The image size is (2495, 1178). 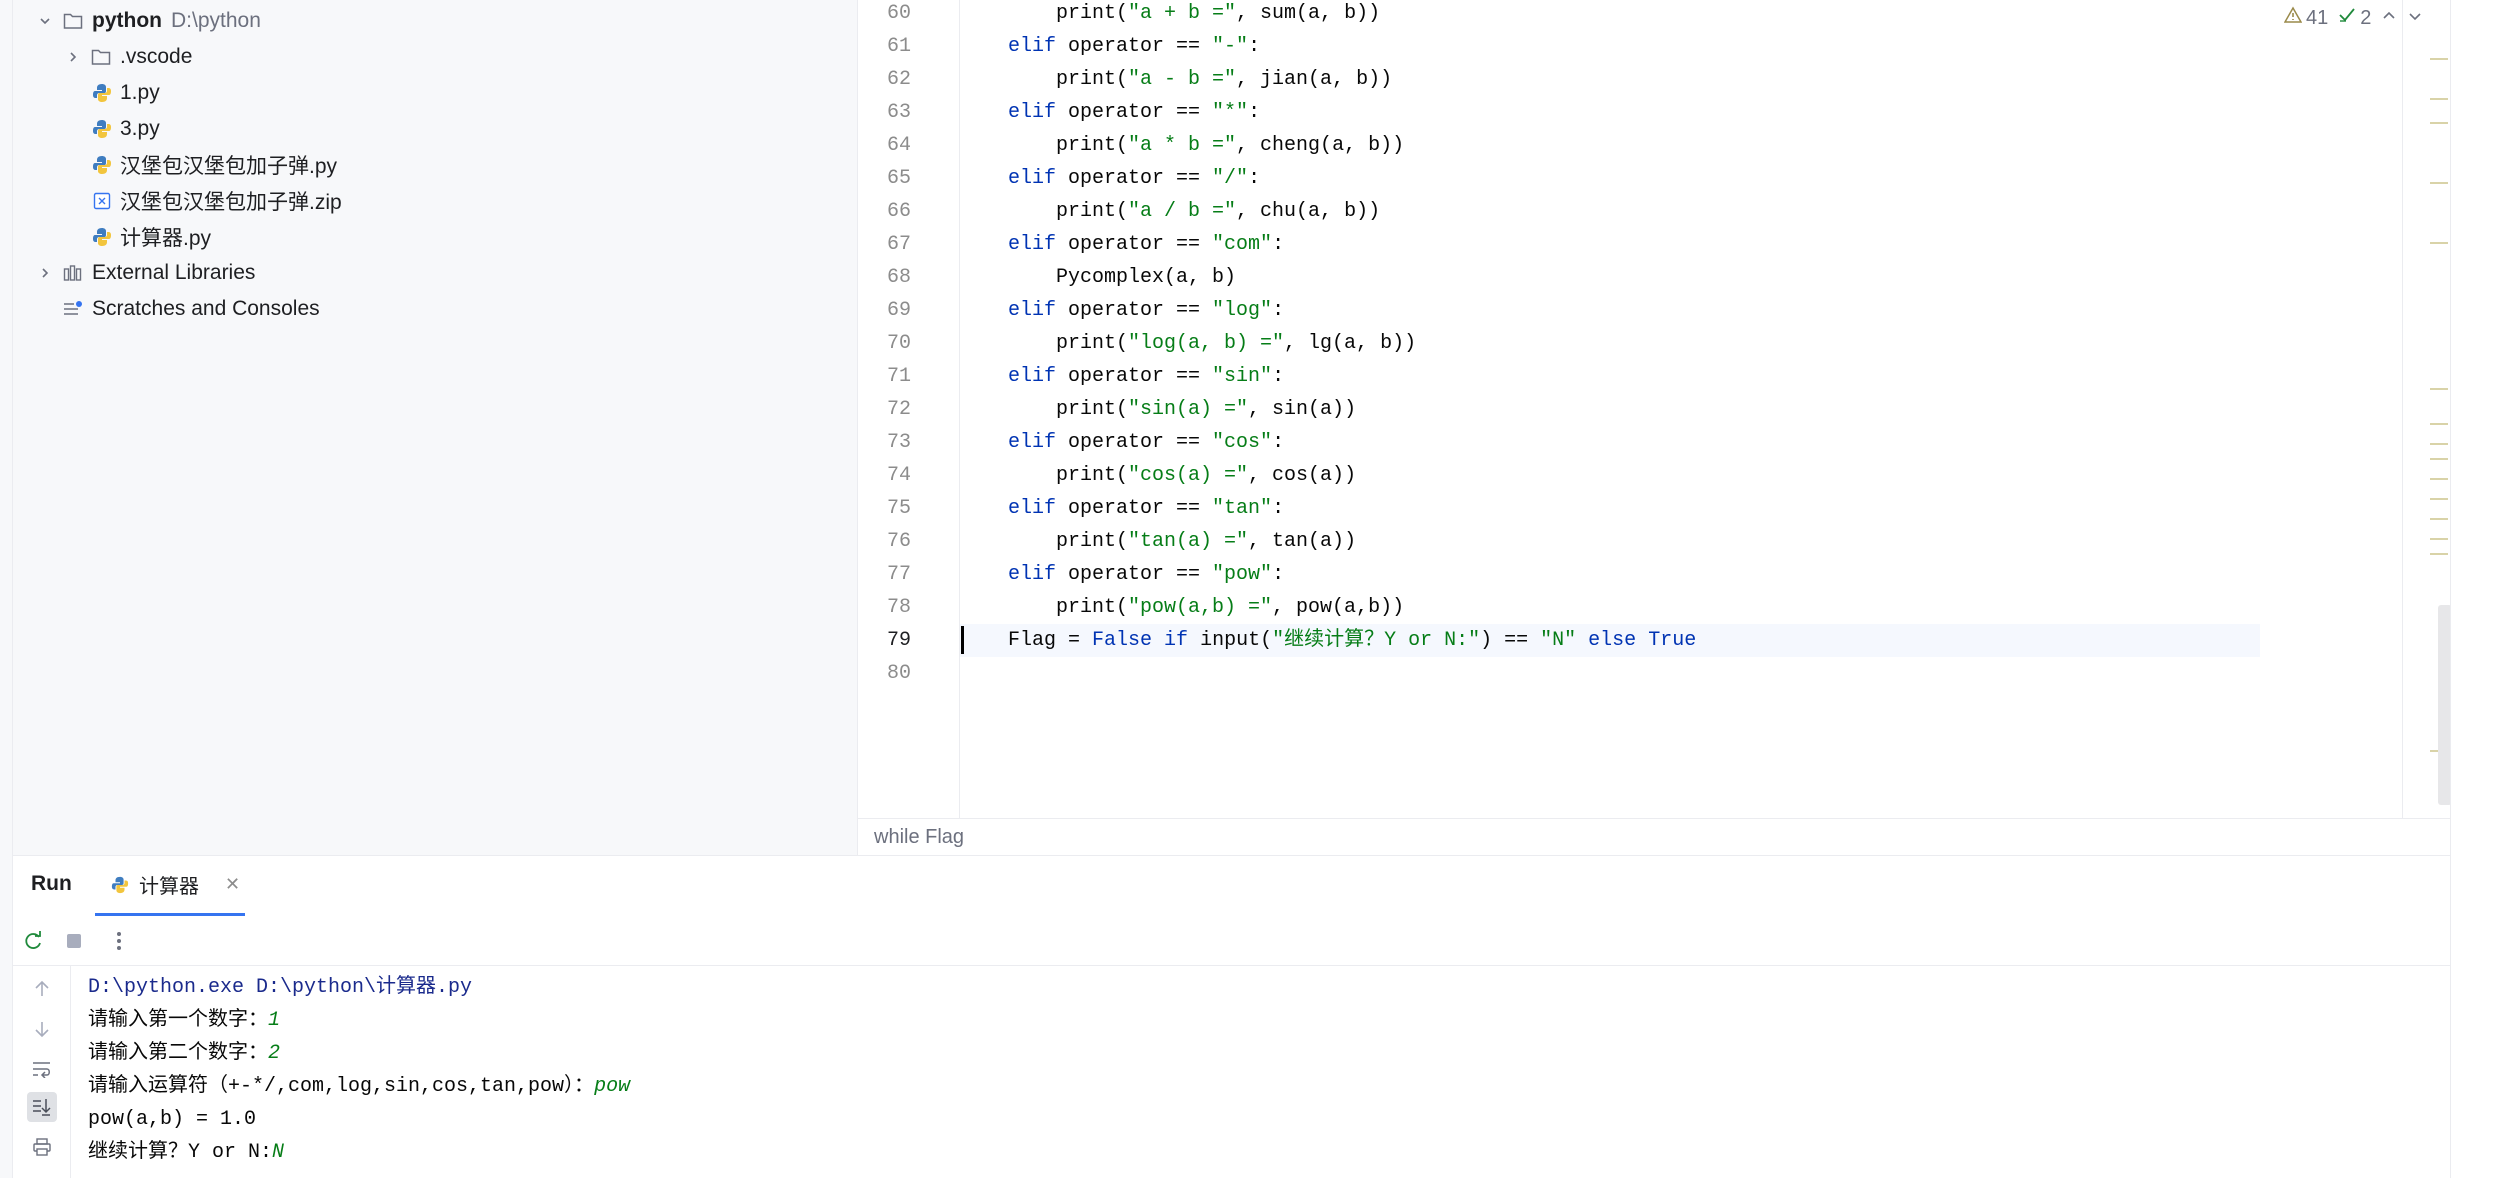 What do you see at coordinates (1610, 310) in the screenshot?
I see `code-line: elif operator == "log":` at bounding box center [1610, 310].